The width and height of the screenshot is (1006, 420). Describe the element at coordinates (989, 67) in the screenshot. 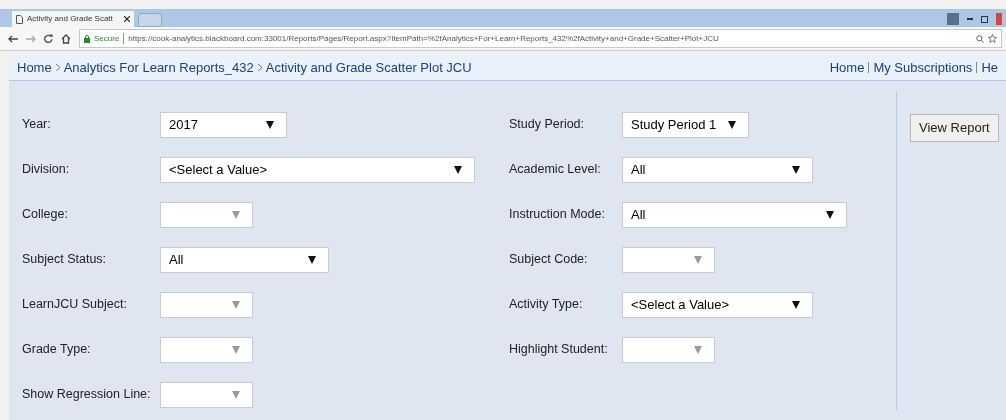

I see `header-link: He` at that location.